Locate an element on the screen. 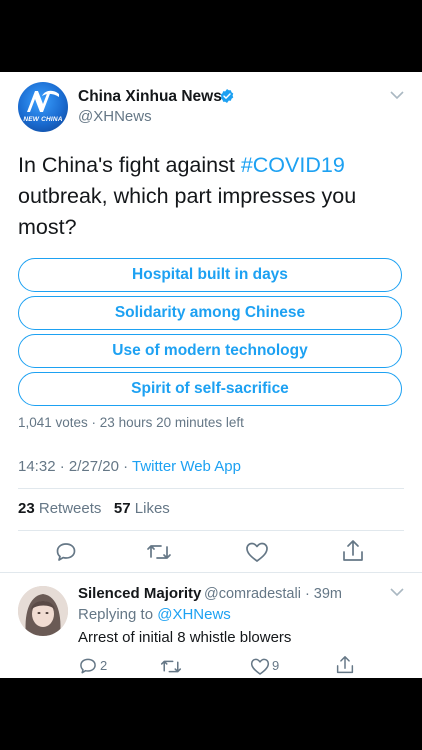  reply-author-avatar is located at coordinates (43, 611).